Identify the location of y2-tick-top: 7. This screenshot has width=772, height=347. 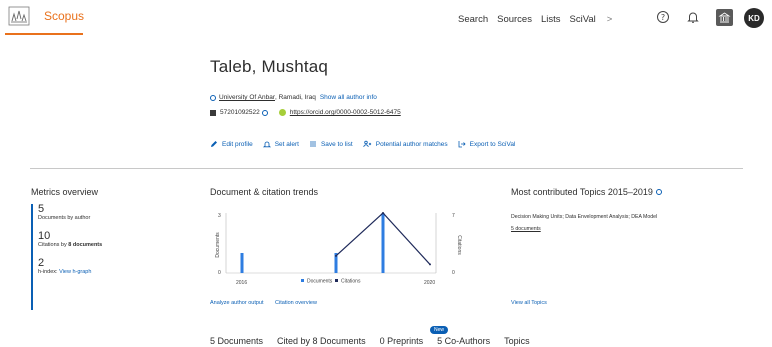
(453, 216).